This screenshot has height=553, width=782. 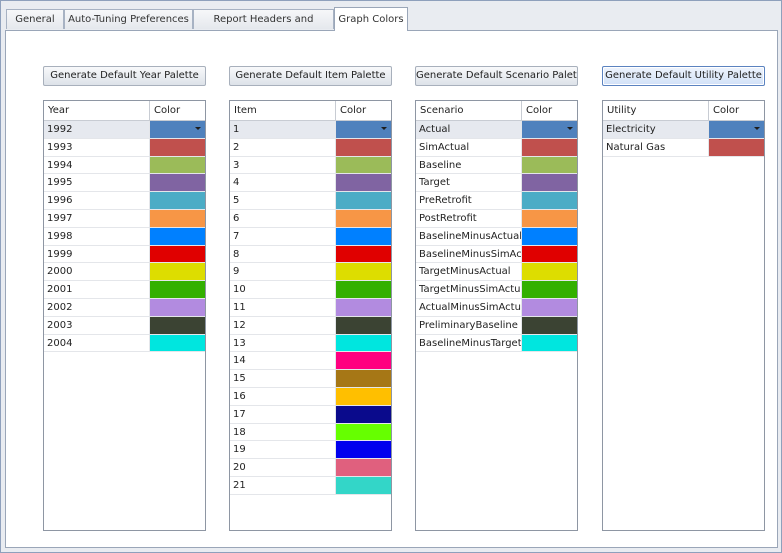 I want to click on table-row: Natural Gas, so click(x=683, y=147).